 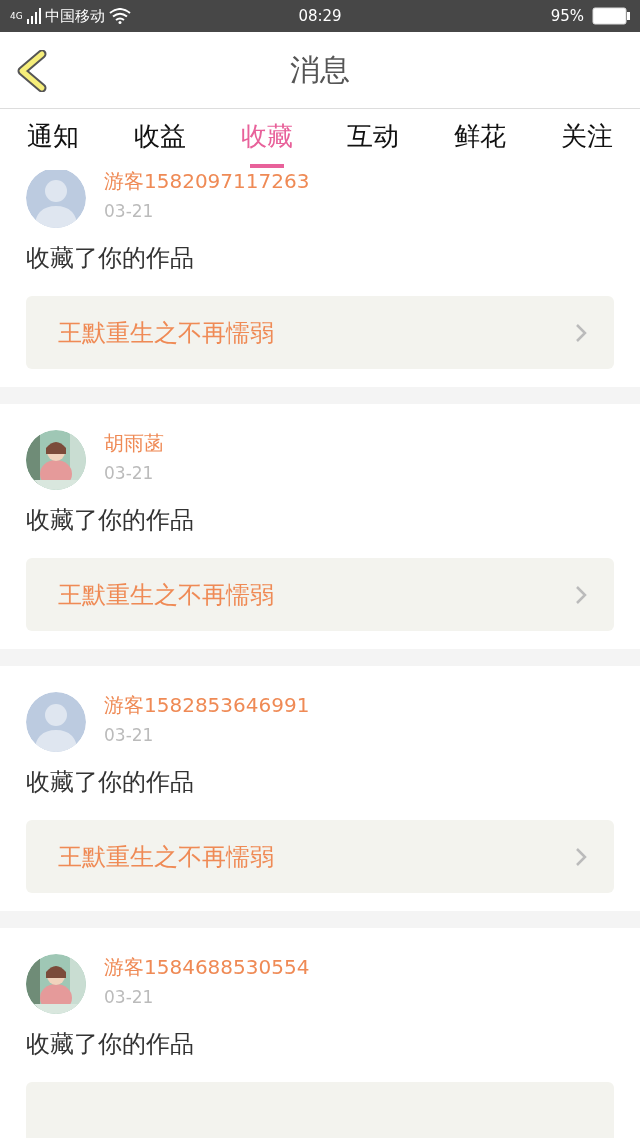 I want to click on tab: 关注, so click(x=586, y=139).